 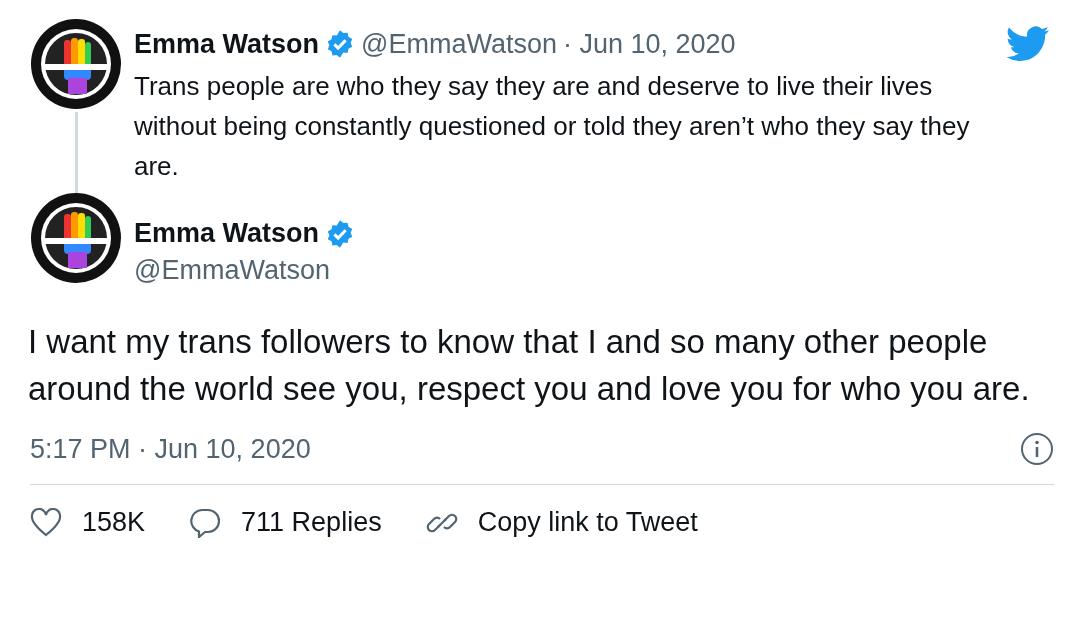 What do you see at coordinates (587, 522) in the screenshot?
I see `link-count-link: Copy link to Tweet` at bounding box center [587, 522].